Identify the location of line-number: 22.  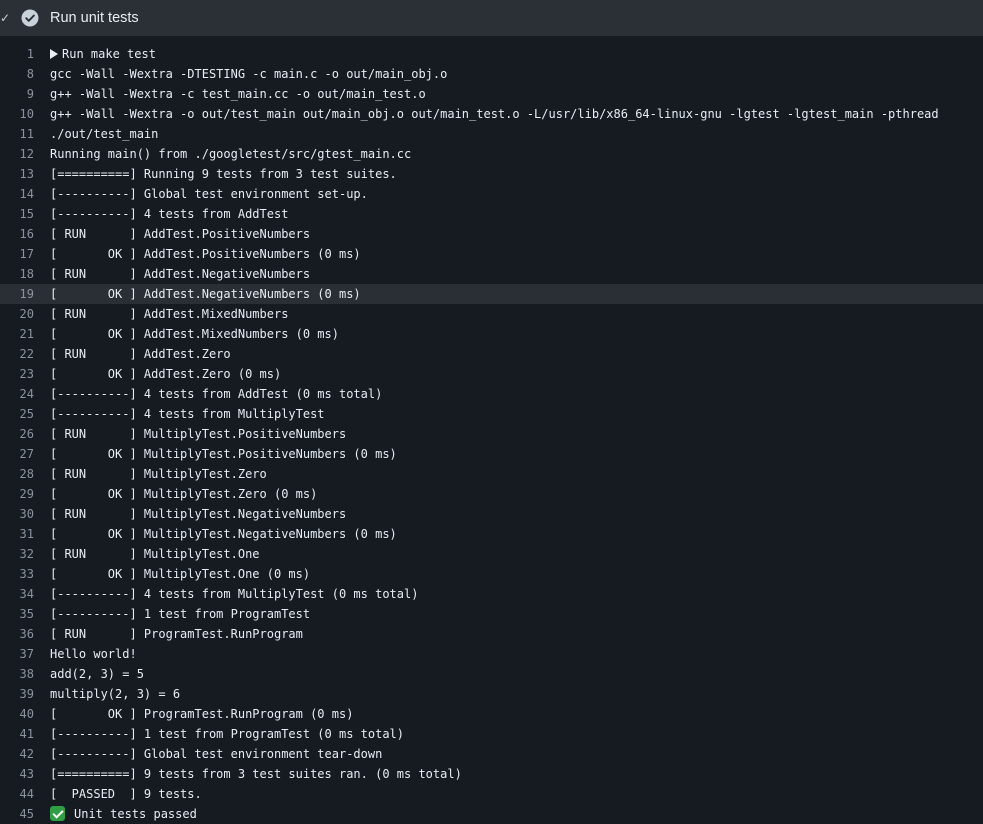
(17, 354).